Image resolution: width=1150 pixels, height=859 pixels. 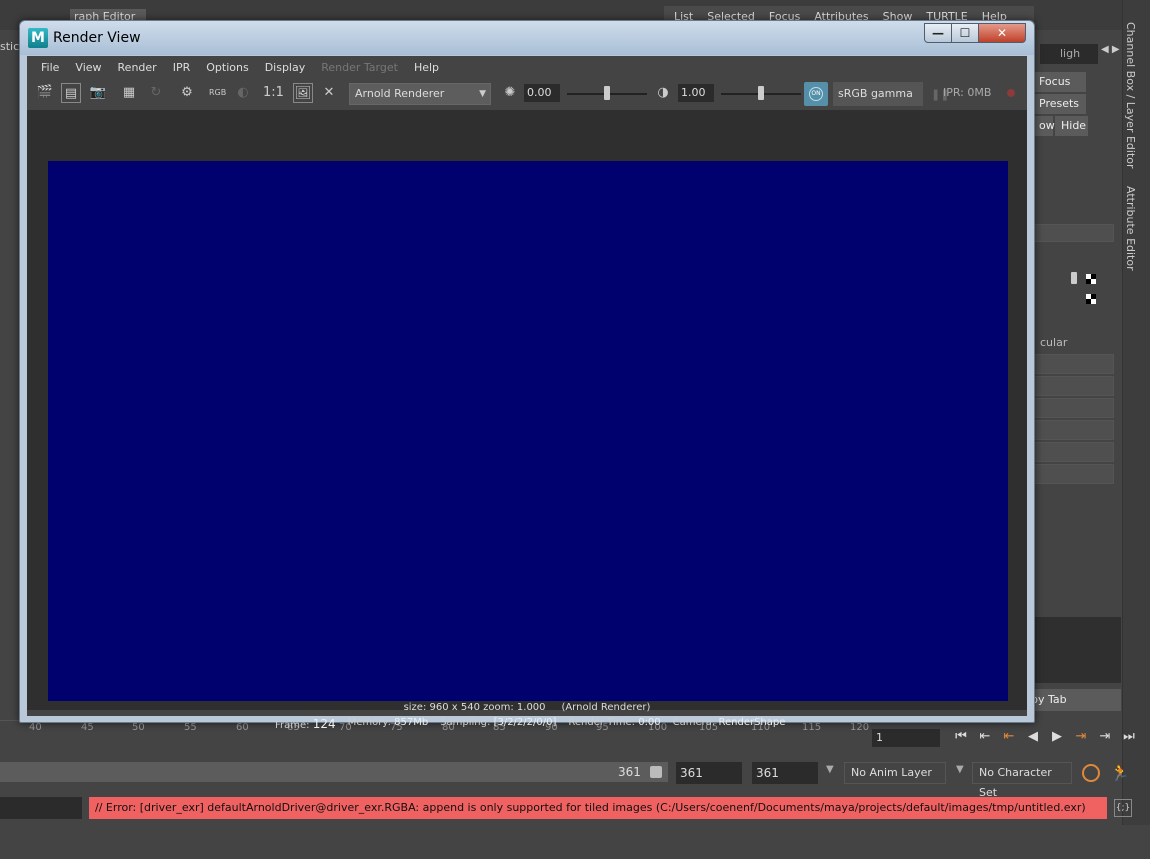 I want to click on stop-ipr-icon, so click(x=1011, y=93).